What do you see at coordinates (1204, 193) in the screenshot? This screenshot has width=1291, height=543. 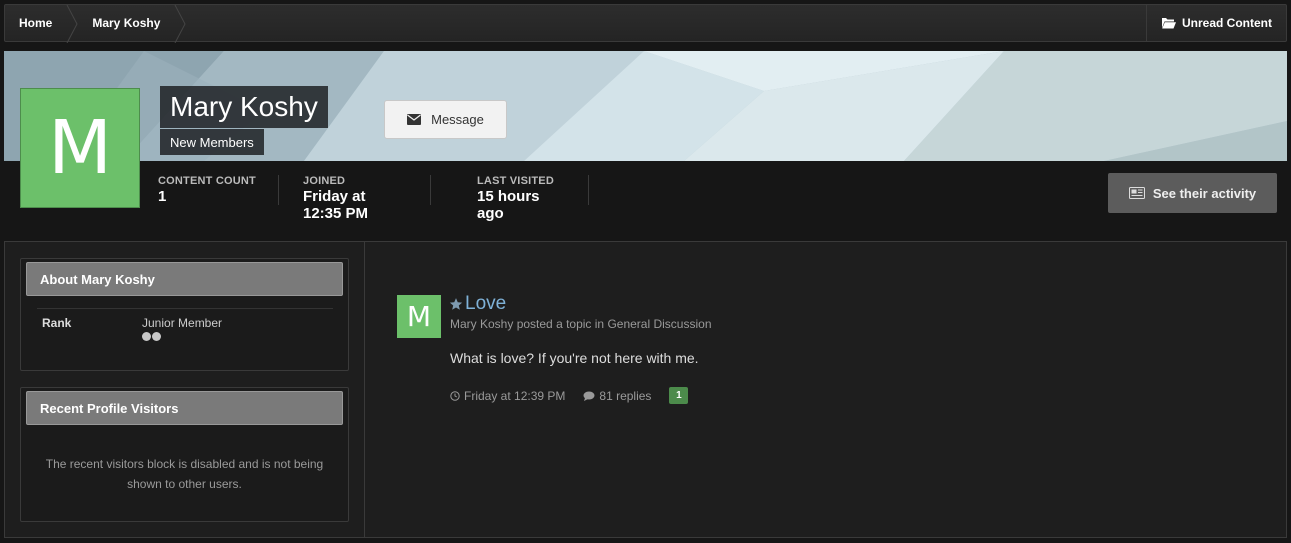 I see `see-activity-label: See their activity` at bounding box center [1204, 193].